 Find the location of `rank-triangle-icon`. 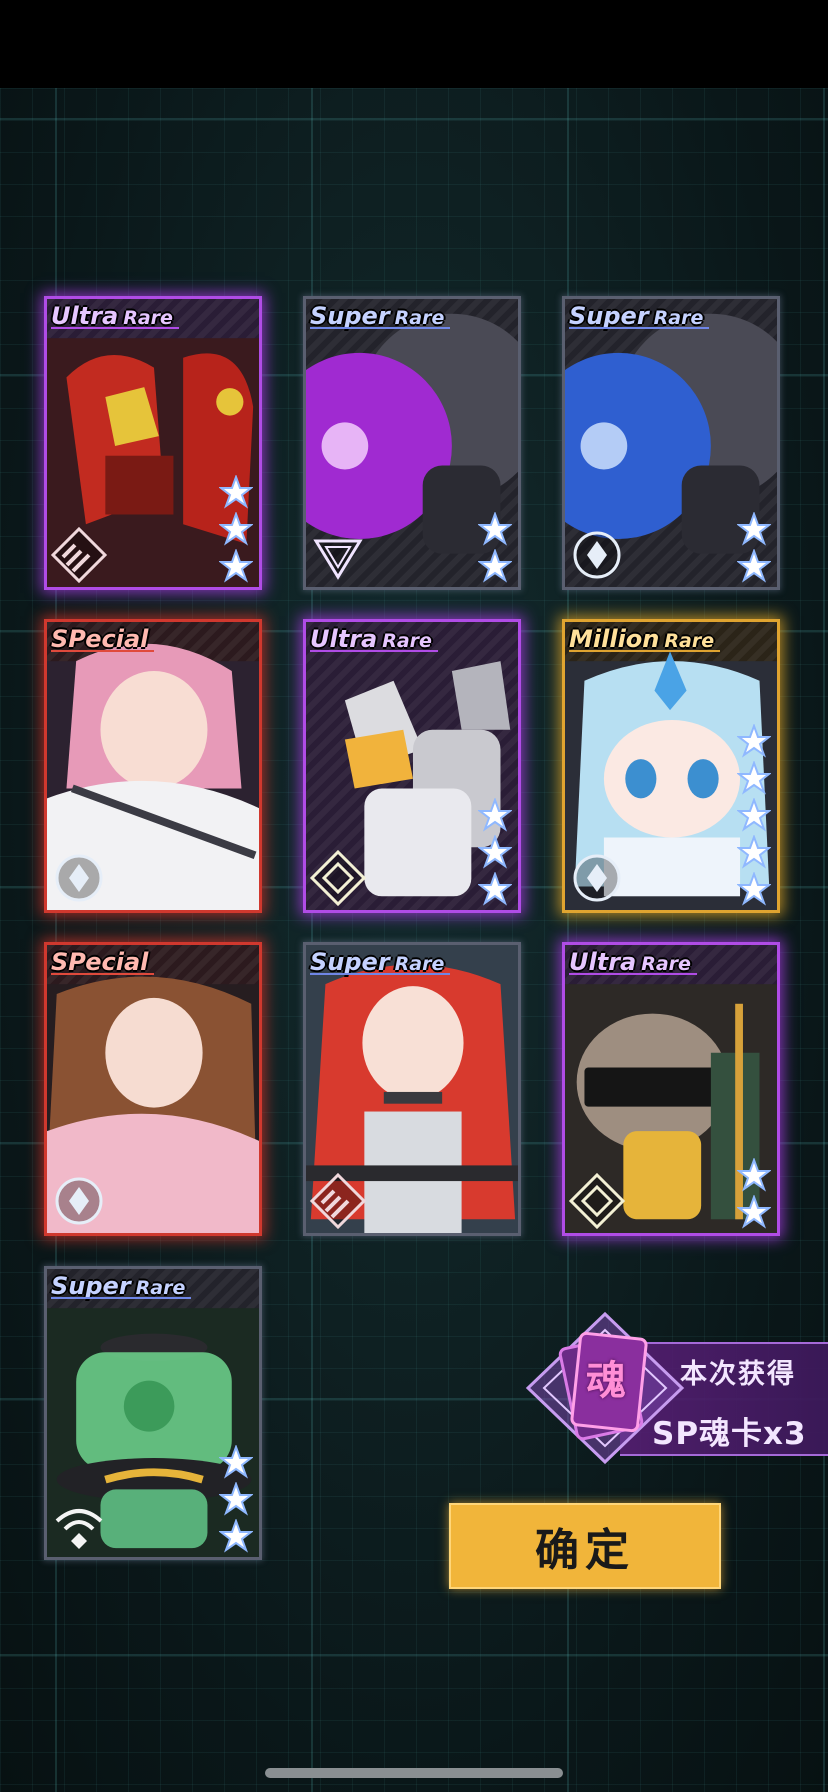

rank-triangle-icon is located at coordinates (338, 559).